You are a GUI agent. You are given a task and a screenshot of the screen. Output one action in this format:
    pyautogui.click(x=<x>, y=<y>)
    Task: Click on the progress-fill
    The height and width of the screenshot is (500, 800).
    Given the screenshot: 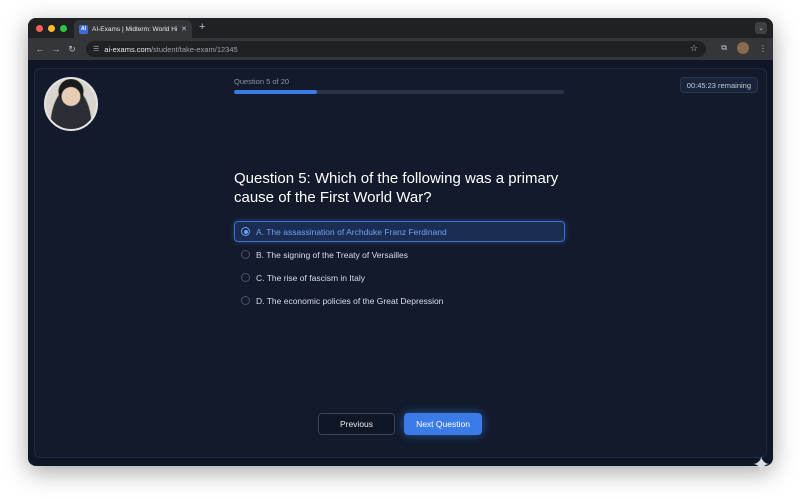 What is the action you would take?
    pyautogui.click(x=275, y=92)
    